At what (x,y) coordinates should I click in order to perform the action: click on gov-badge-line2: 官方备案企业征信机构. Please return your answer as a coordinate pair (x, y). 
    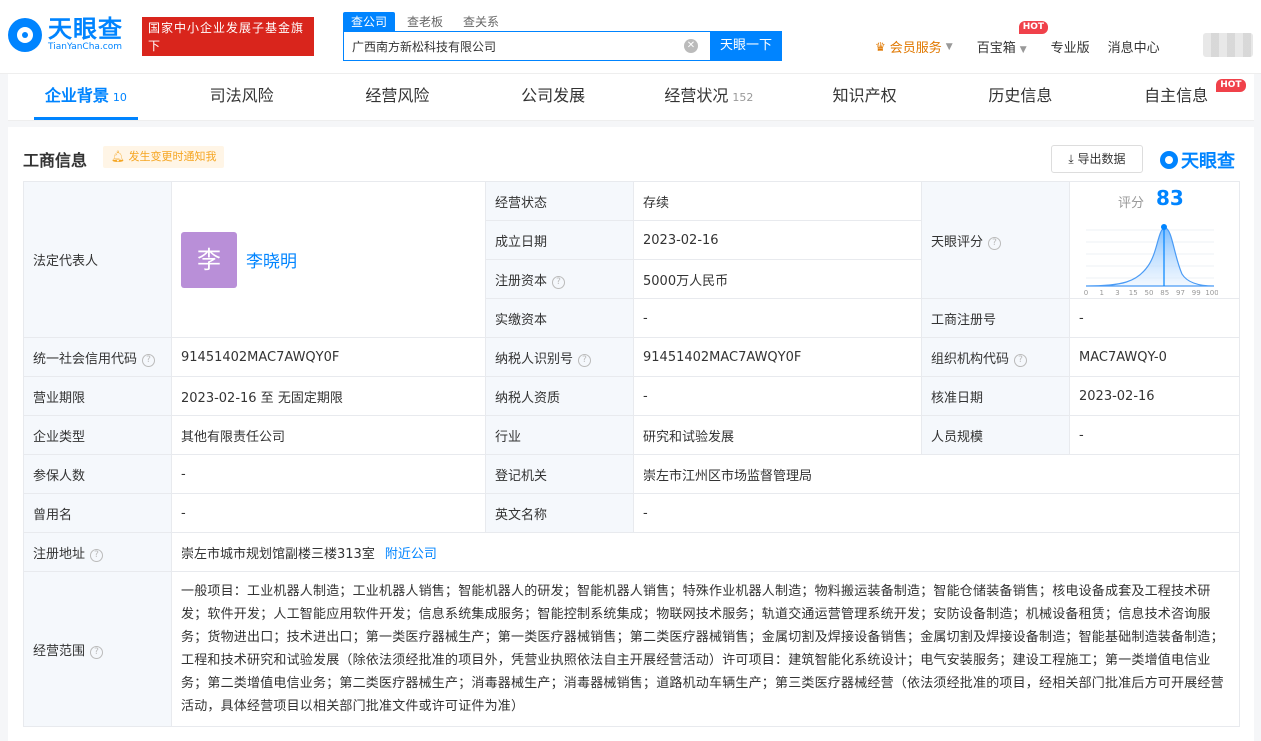
    Looking at the image, I should click on (213, 64).